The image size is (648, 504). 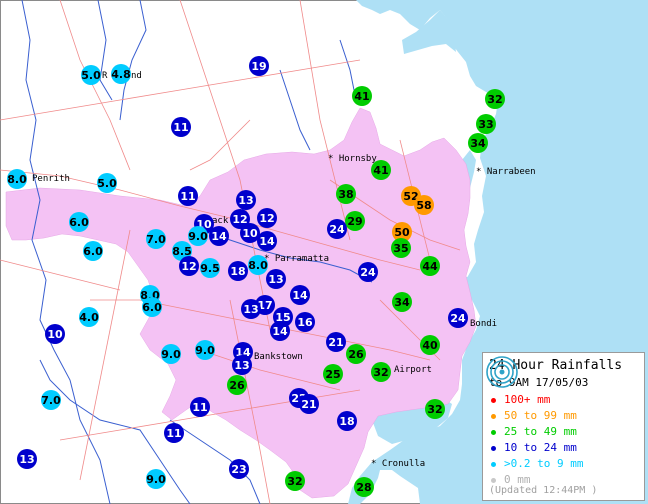 What do you see at coordinates (55, 334) in the screenshot?
I see `rain-gauge-badge: 10` at bounding box center [55, 334].